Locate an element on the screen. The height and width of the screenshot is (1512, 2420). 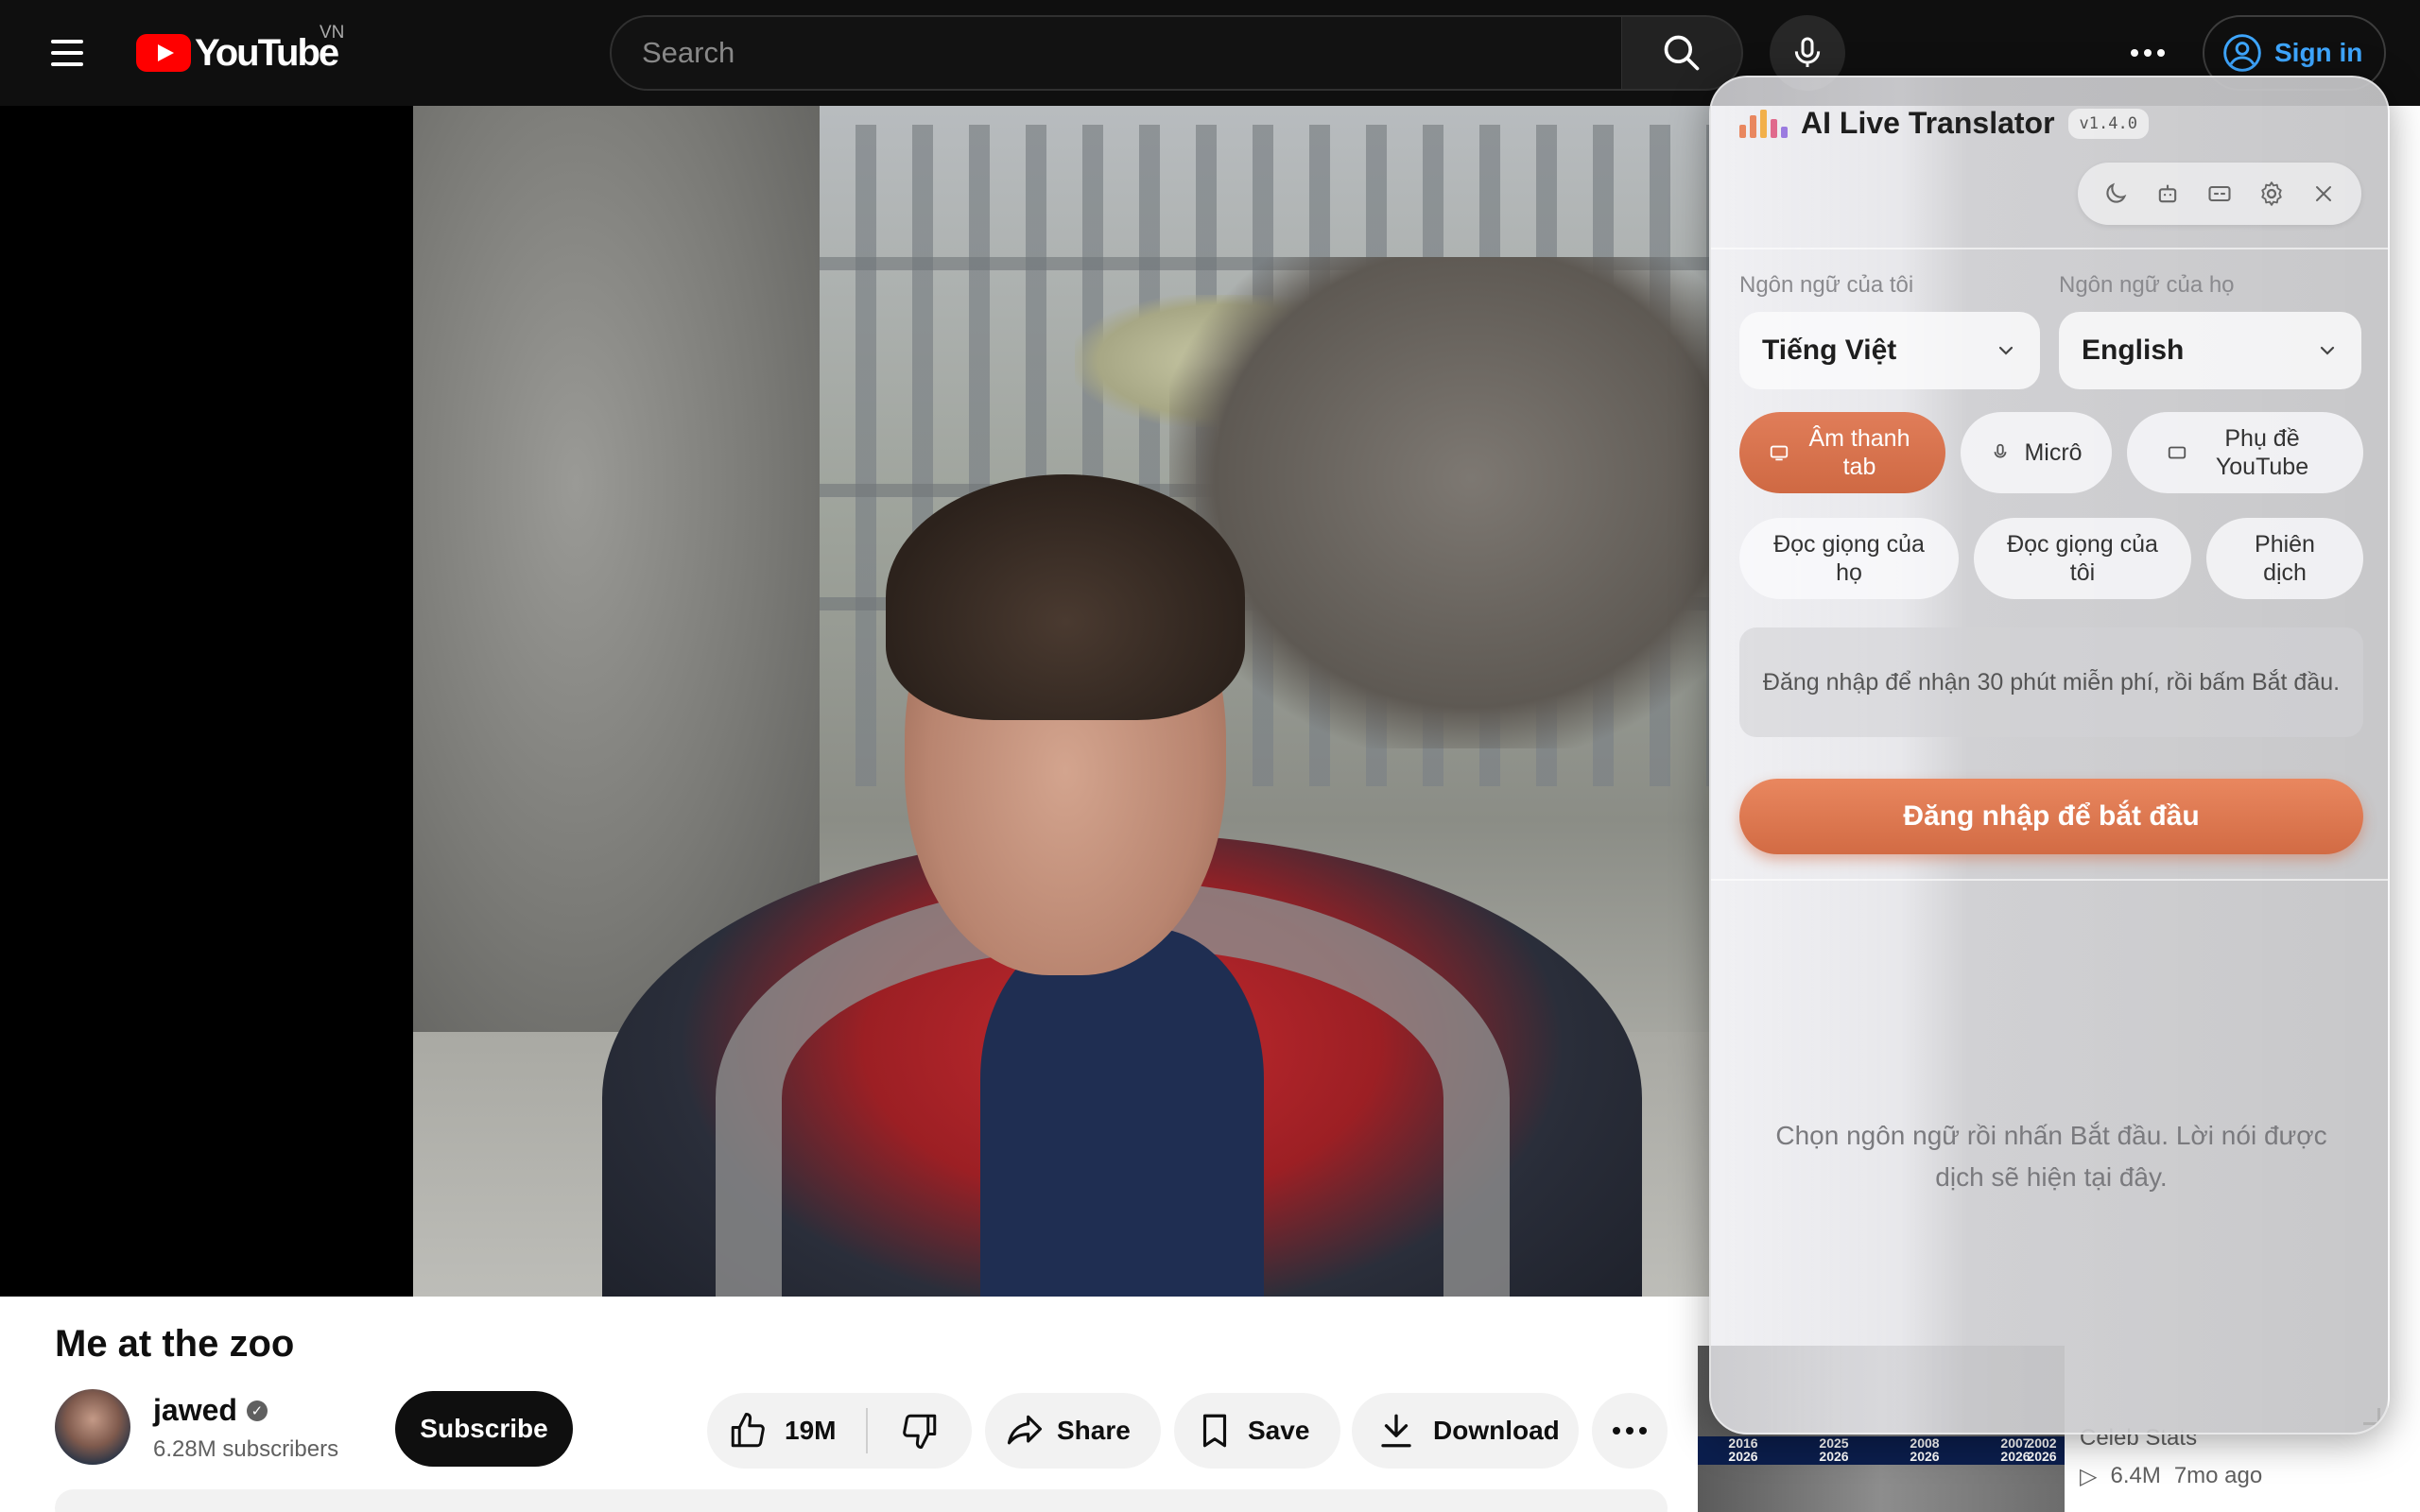
save-label: Save is located at coordinates (1279, 1430).